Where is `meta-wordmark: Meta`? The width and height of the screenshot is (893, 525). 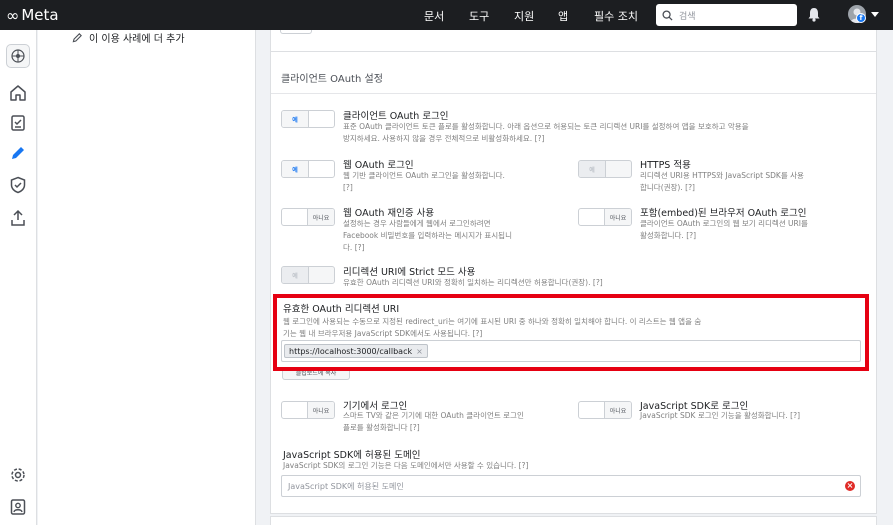 meta-wordmark: Meta is located at coordinates (40, 15).